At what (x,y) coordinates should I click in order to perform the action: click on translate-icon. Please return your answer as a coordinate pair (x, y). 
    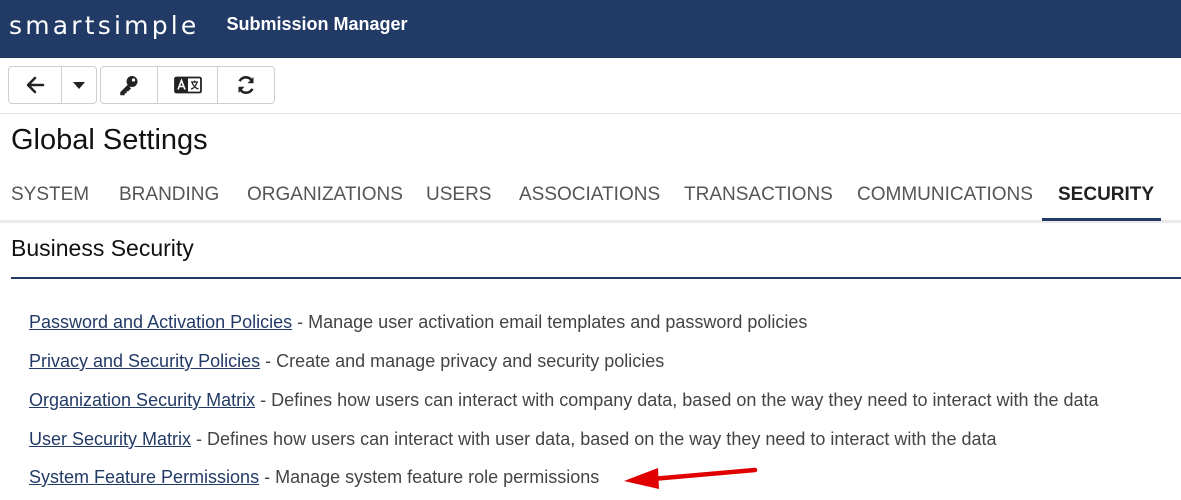
    Looking at the image, I should click on (187, 85).